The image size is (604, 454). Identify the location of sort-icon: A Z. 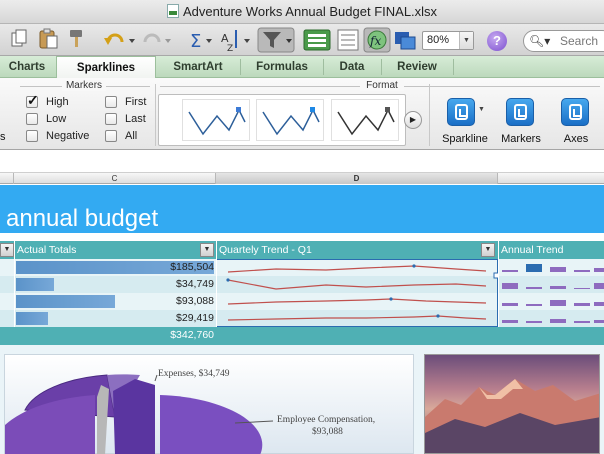
(235, 42).